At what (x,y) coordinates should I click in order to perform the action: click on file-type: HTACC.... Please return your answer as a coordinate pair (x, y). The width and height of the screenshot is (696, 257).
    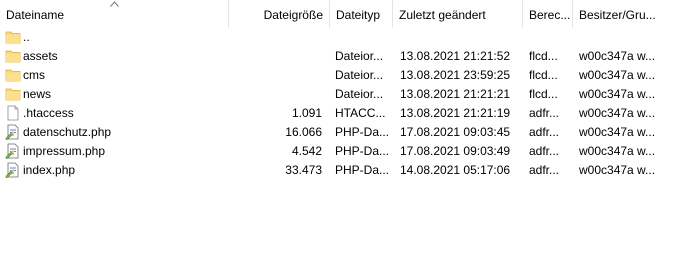
    Looking at the image, I should click on (360, 113).